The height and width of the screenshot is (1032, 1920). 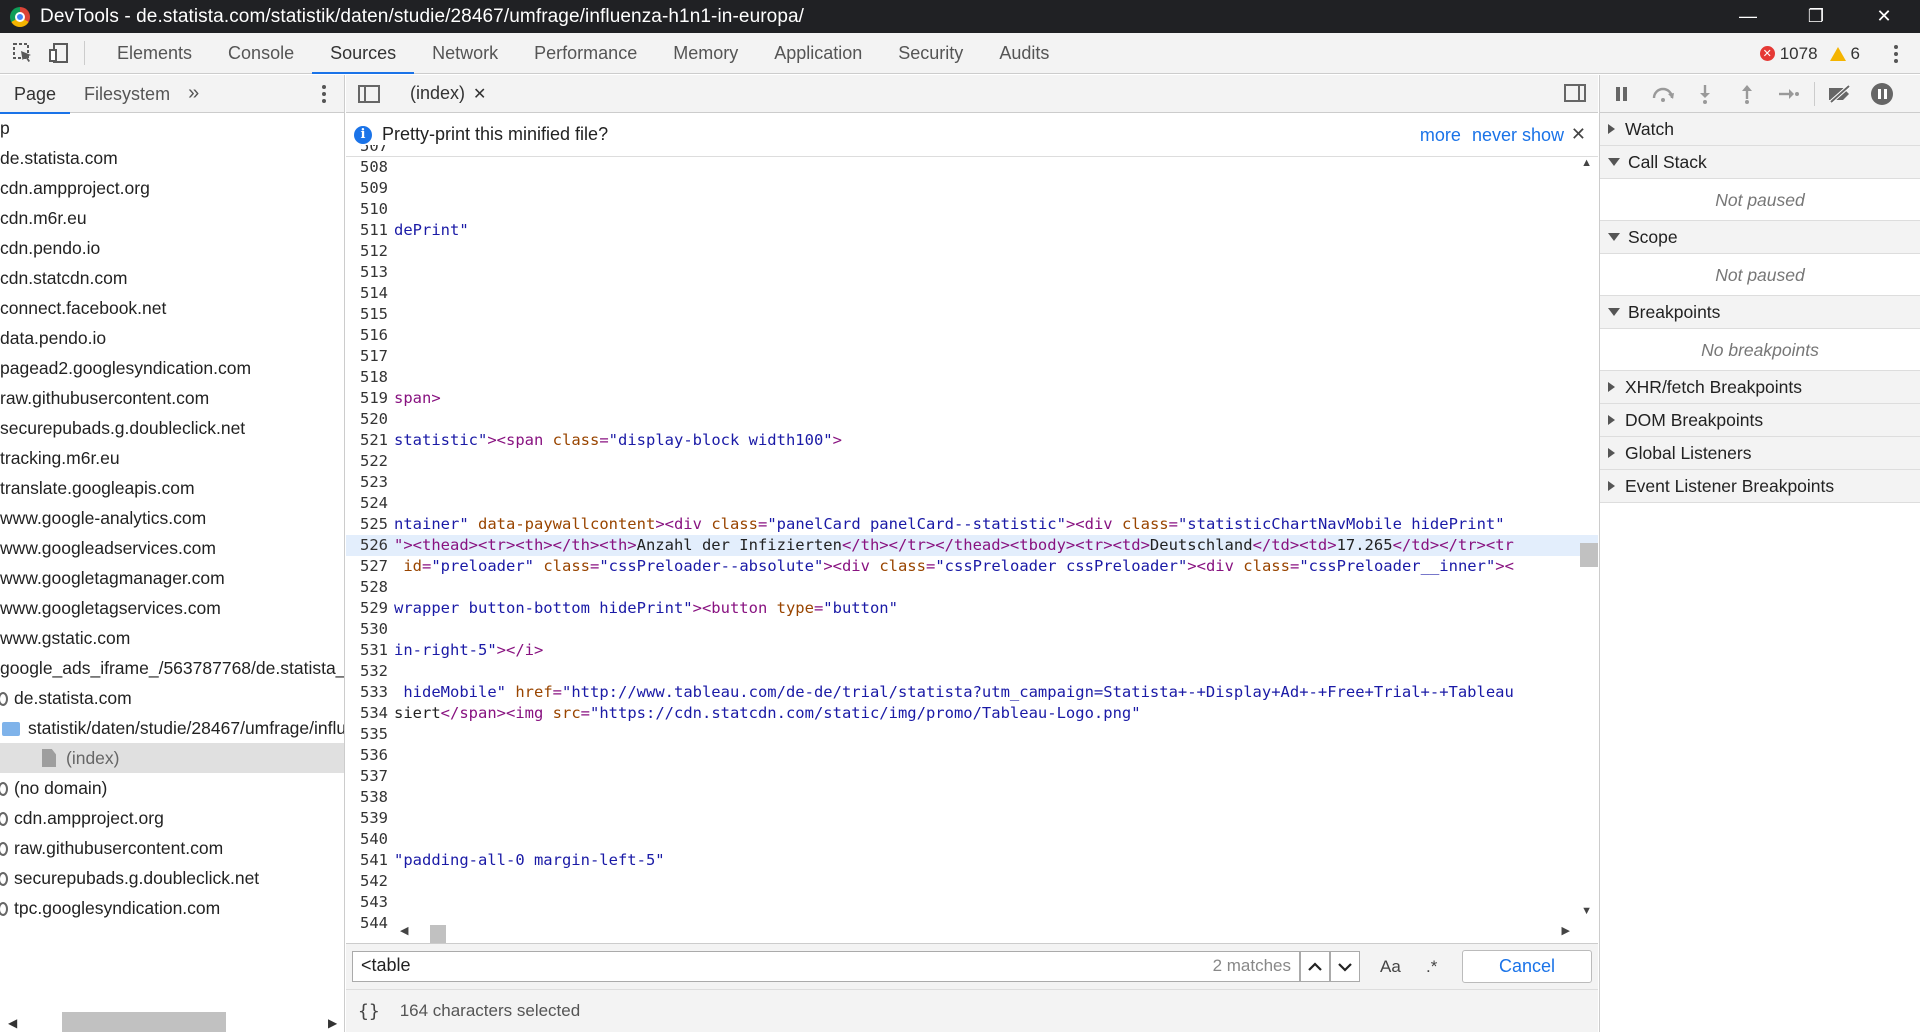 I want to click on code-line: 536, so click(x=972, y=755).